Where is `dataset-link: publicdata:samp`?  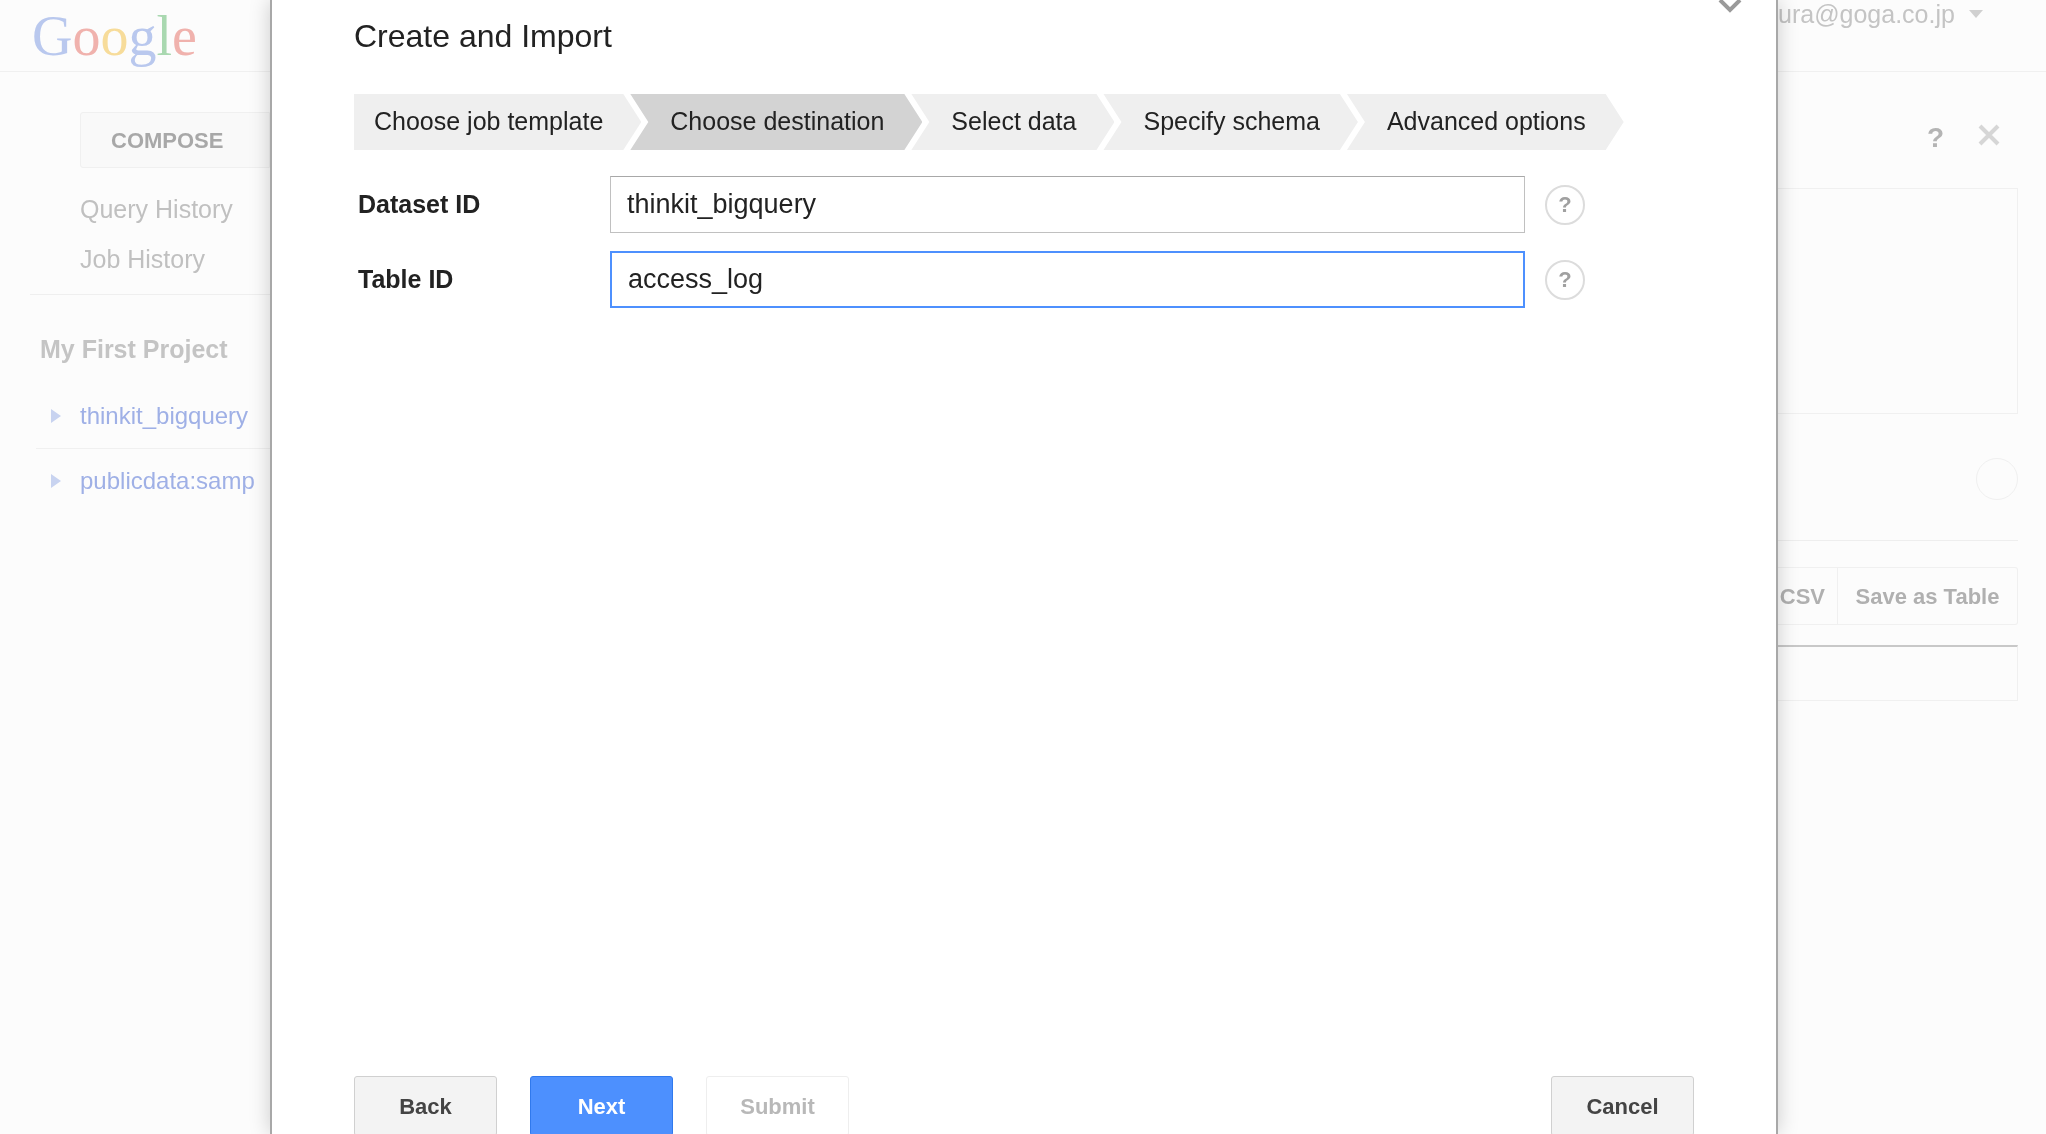
dataset-link: publicdata:samp is located at coordinates (167, 480).